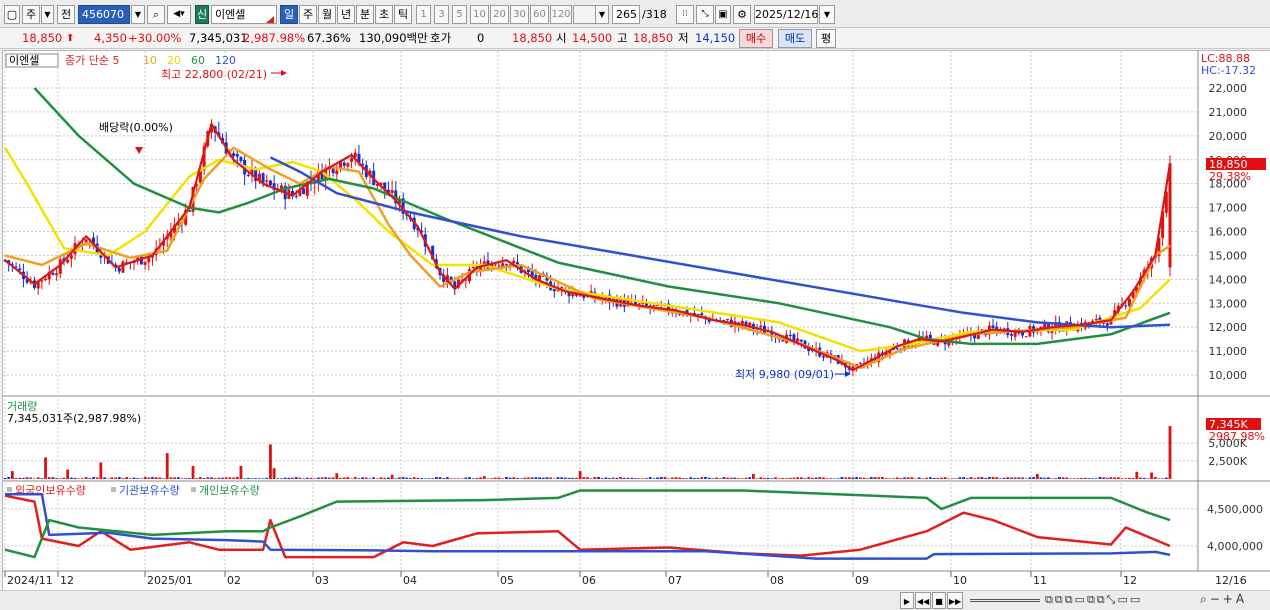 Image resolution: width=1270 pixels, height=610 pixels. What do you see at coordinates (156, 14) in the screenshot?
I see `search-icon: ⌕` at bounding box center [156, 14].